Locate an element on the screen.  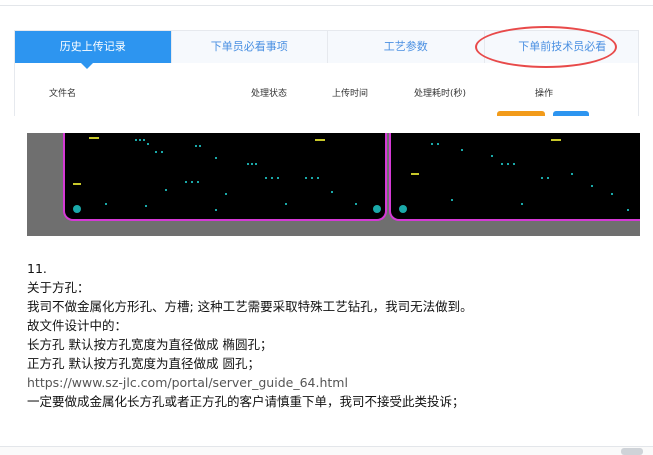
pcb-board-left is located at coordinates (225, 177).